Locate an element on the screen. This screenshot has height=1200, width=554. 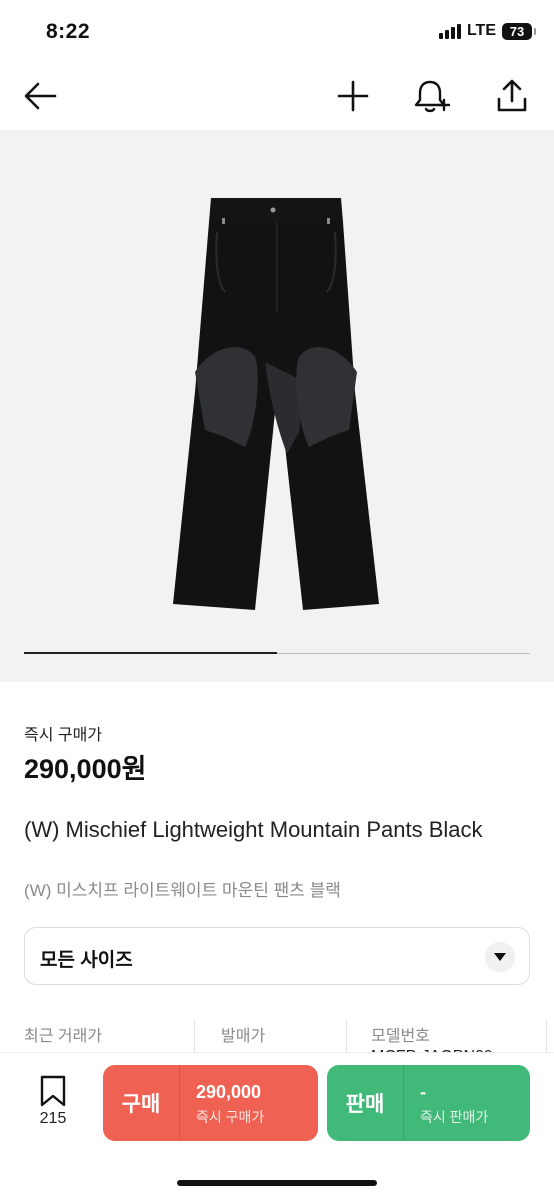
info-recent-price: 최근 거래가 170,000원 is located at coordinates (63, 1040).